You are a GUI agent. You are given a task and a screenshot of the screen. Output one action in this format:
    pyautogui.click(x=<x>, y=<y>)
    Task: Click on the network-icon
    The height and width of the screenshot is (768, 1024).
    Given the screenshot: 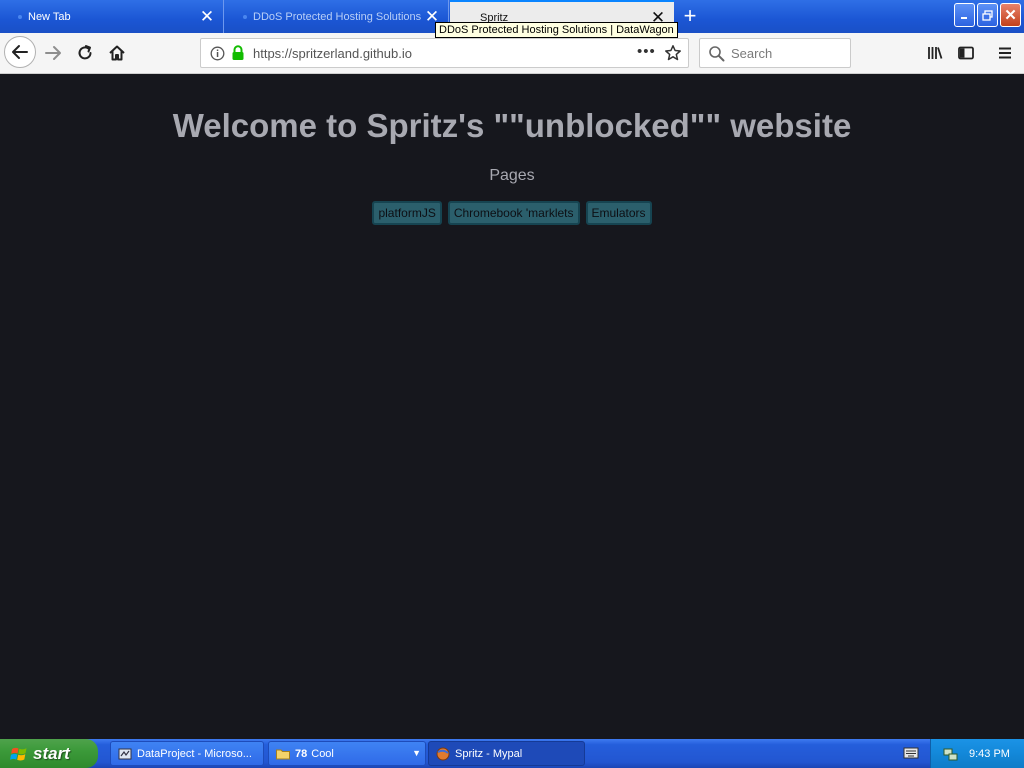 What is the action you would take?
    pyautogui.click(x=951, y=754)
    